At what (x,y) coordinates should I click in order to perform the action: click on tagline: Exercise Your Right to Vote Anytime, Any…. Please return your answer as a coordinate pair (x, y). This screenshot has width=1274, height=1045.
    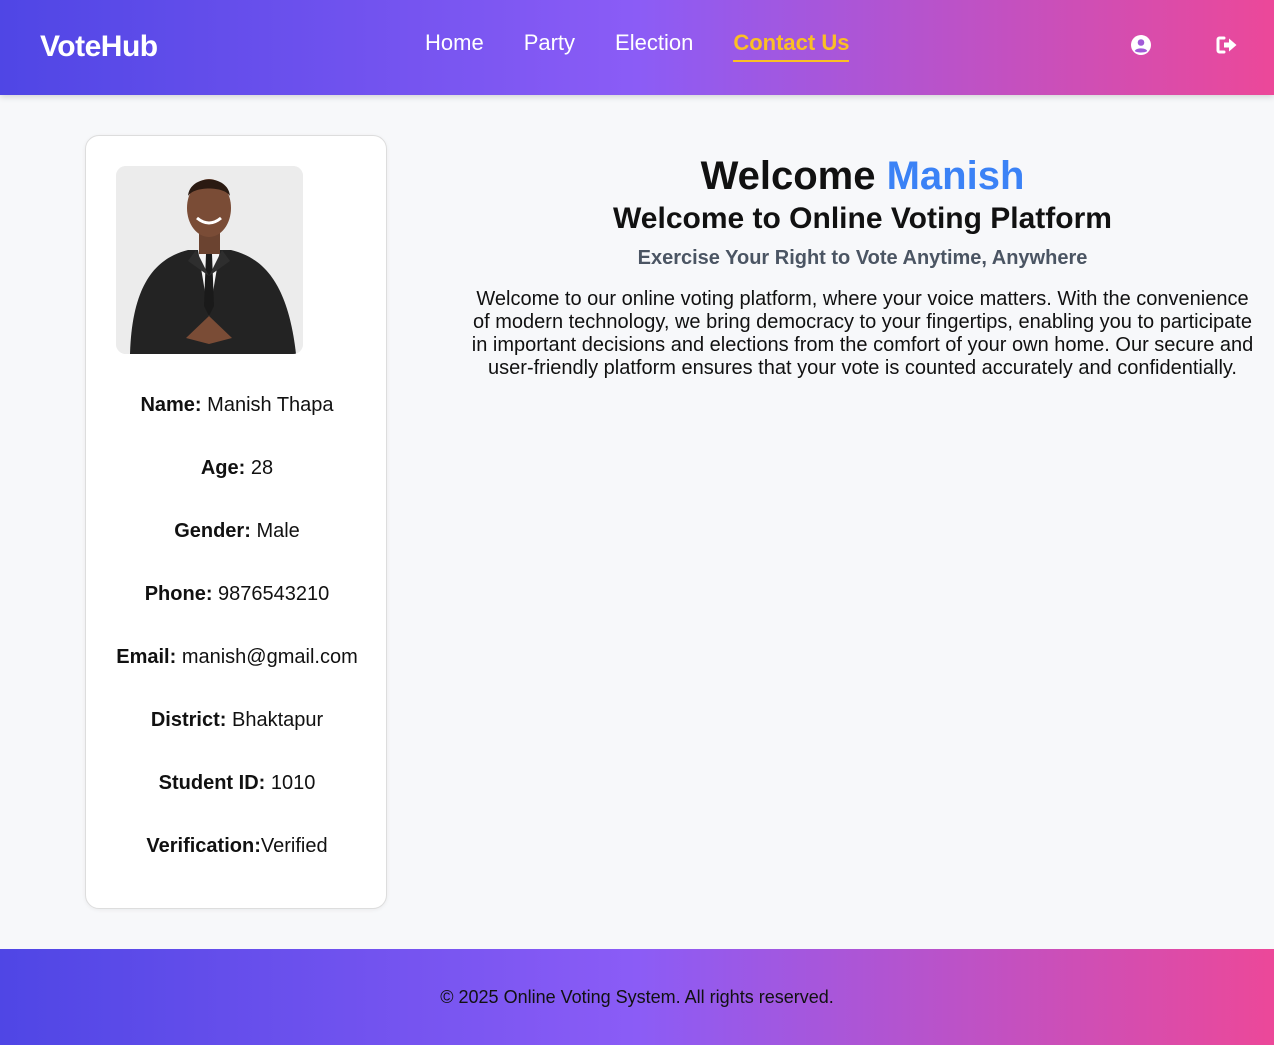
    Looking at the image, I should click on (862, 258).